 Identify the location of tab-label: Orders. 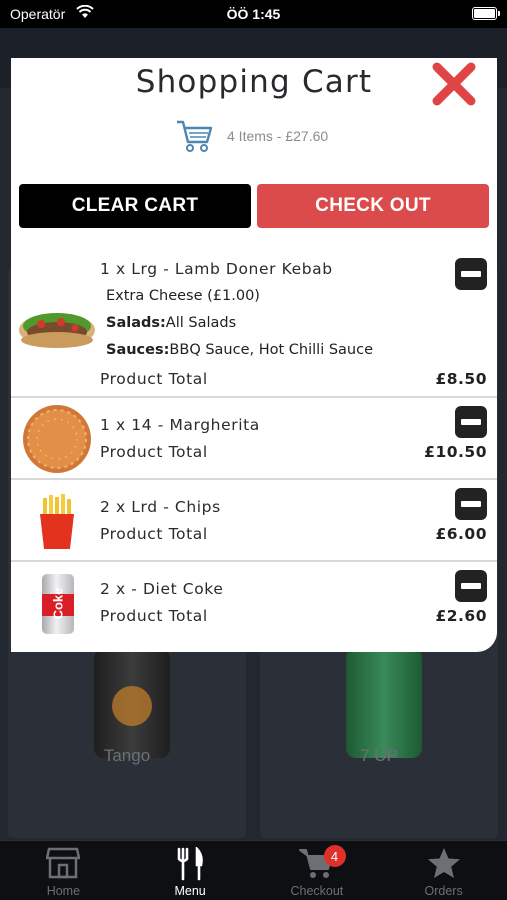
(443, 891).